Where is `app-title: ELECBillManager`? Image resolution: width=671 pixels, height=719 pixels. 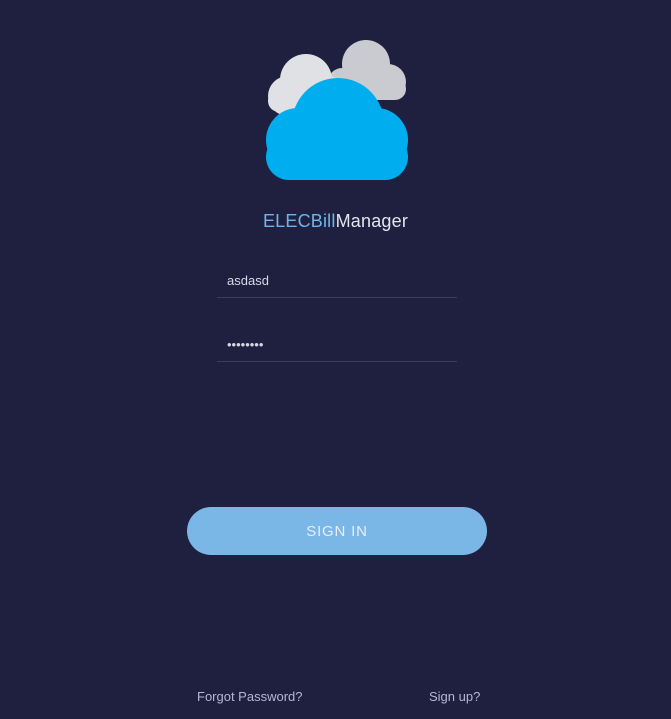
app-title: ELECBillManager is located at coordinates (335, 221).